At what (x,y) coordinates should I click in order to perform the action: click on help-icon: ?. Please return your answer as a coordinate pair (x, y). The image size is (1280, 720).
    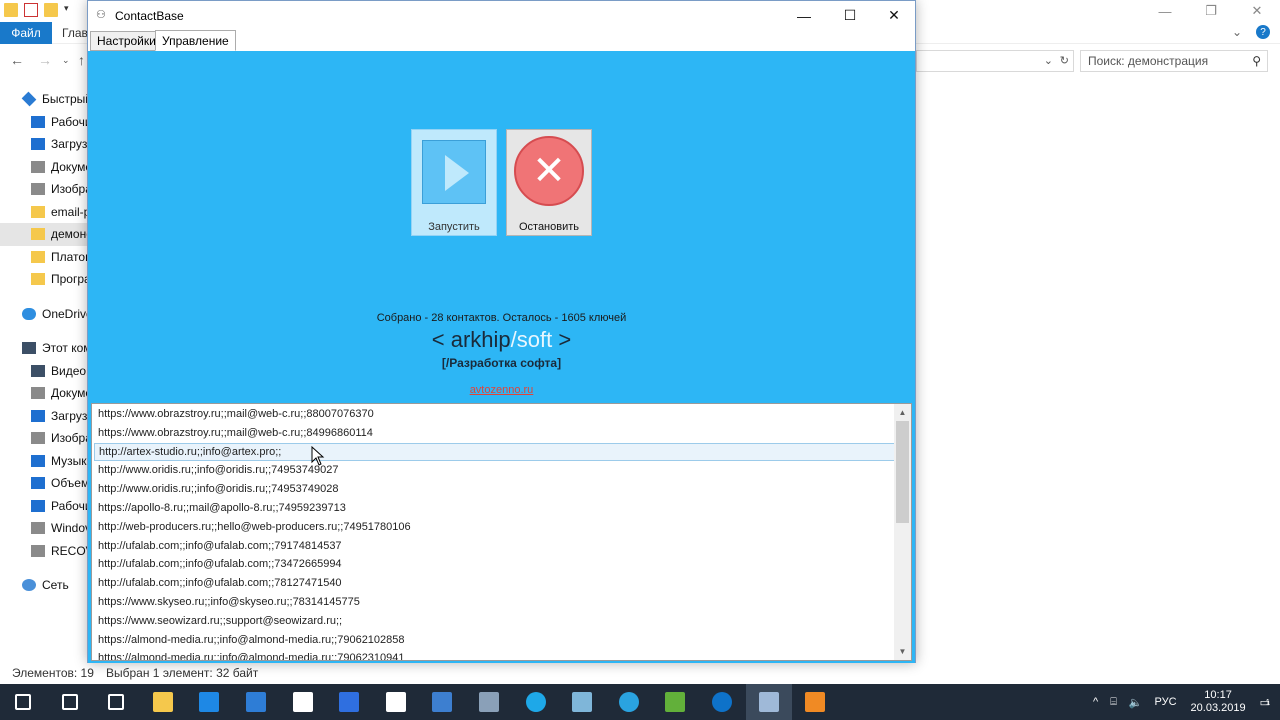
    Looking at the image, I should click on (1263, 32).